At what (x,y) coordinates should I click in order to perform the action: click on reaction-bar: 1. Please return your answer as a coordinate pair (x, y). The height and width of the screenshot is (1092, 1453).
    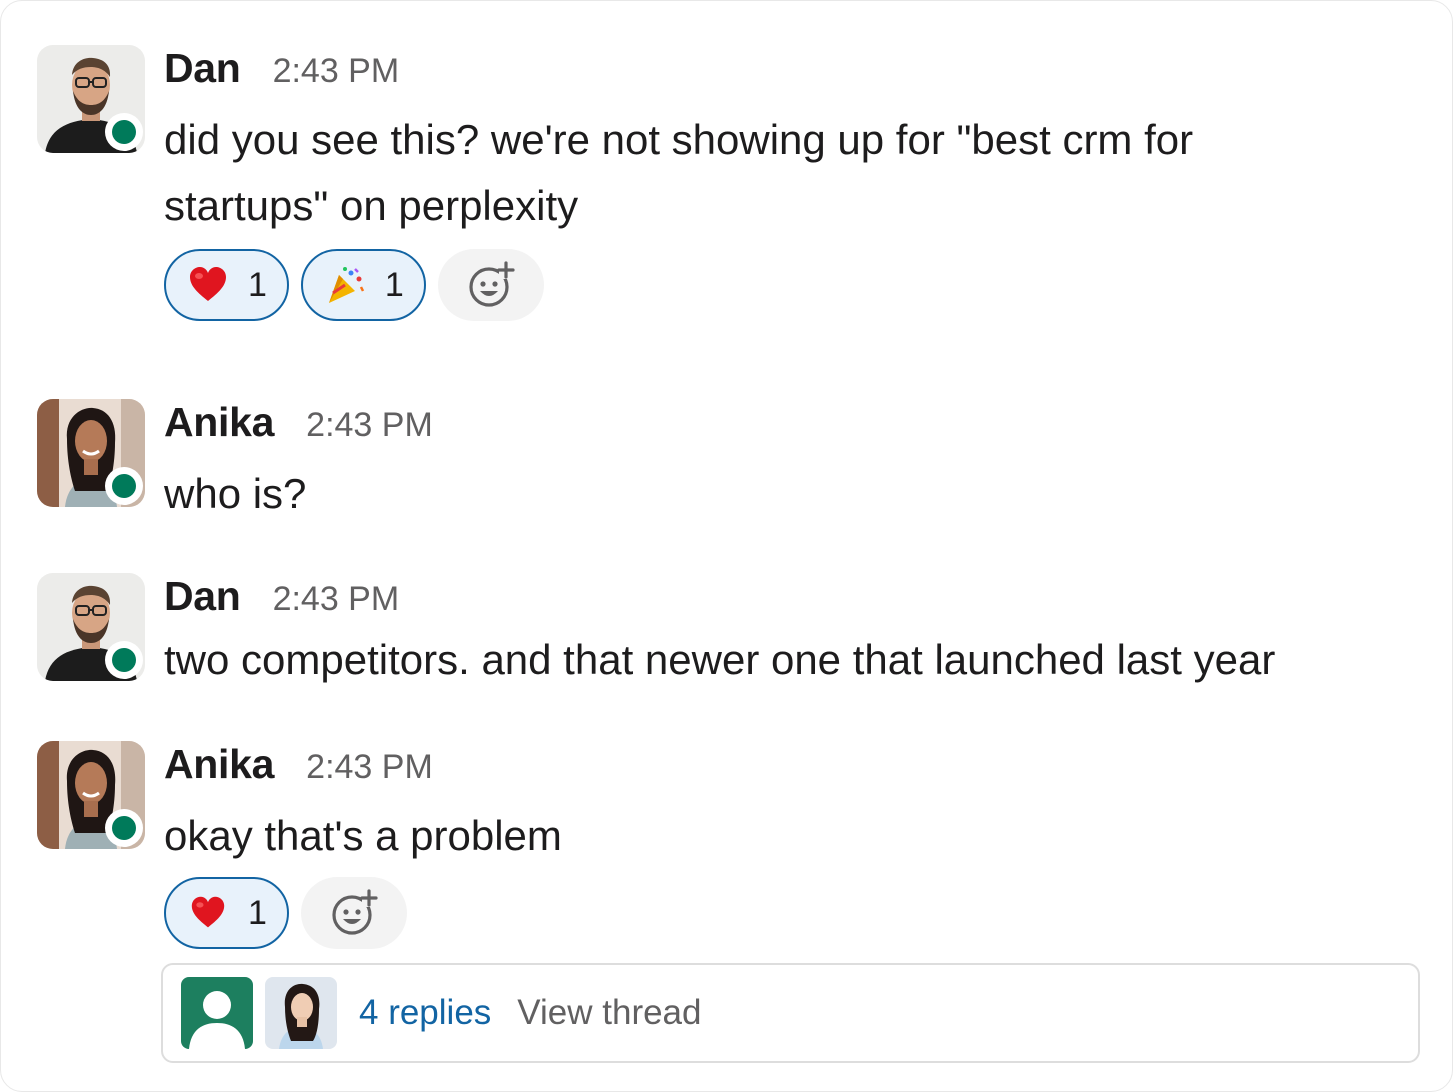
    Looking at the image, I should click on (795, 913).